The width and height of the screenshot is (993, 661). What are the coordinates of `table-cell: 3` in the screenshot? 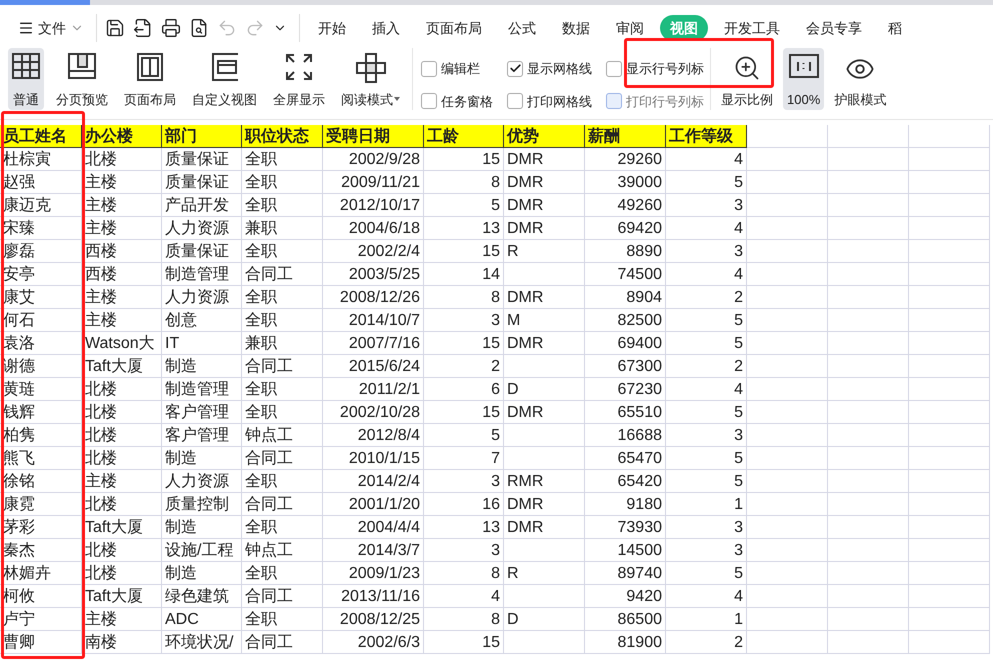 It's located at (706, 435).